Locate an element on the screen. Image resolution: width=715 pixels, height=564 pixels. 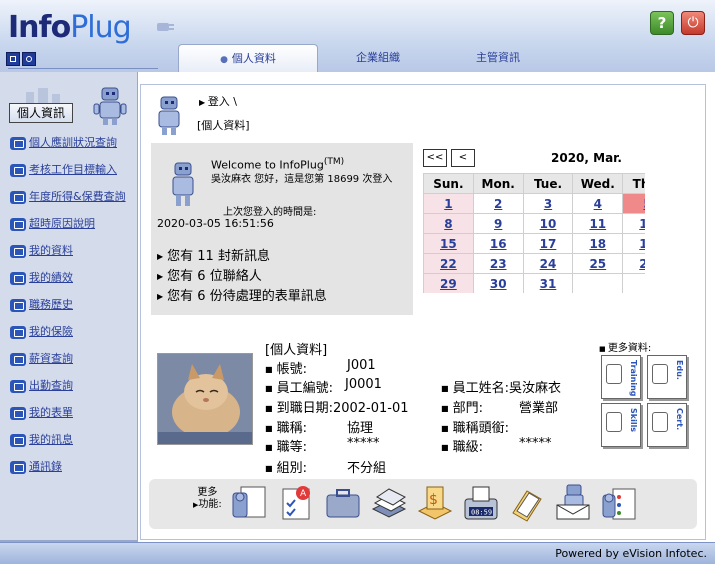
tab-personal: ● 個人資料 is located at coordinates (248, 58).